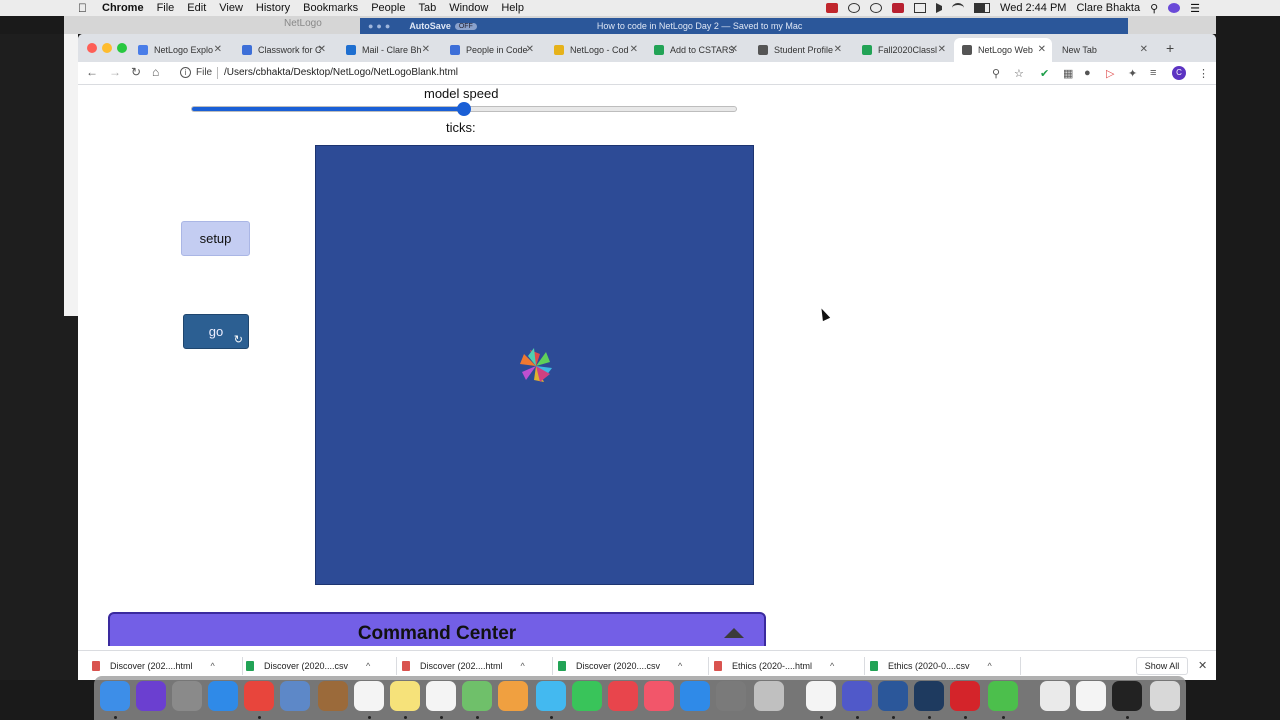 Image resolution: width=1280 pixels, height=720 pixels. What do you see at coordinates (468, 8) in the screenshot?
I see `menu-window: Window` at bounding box center [468, 8].